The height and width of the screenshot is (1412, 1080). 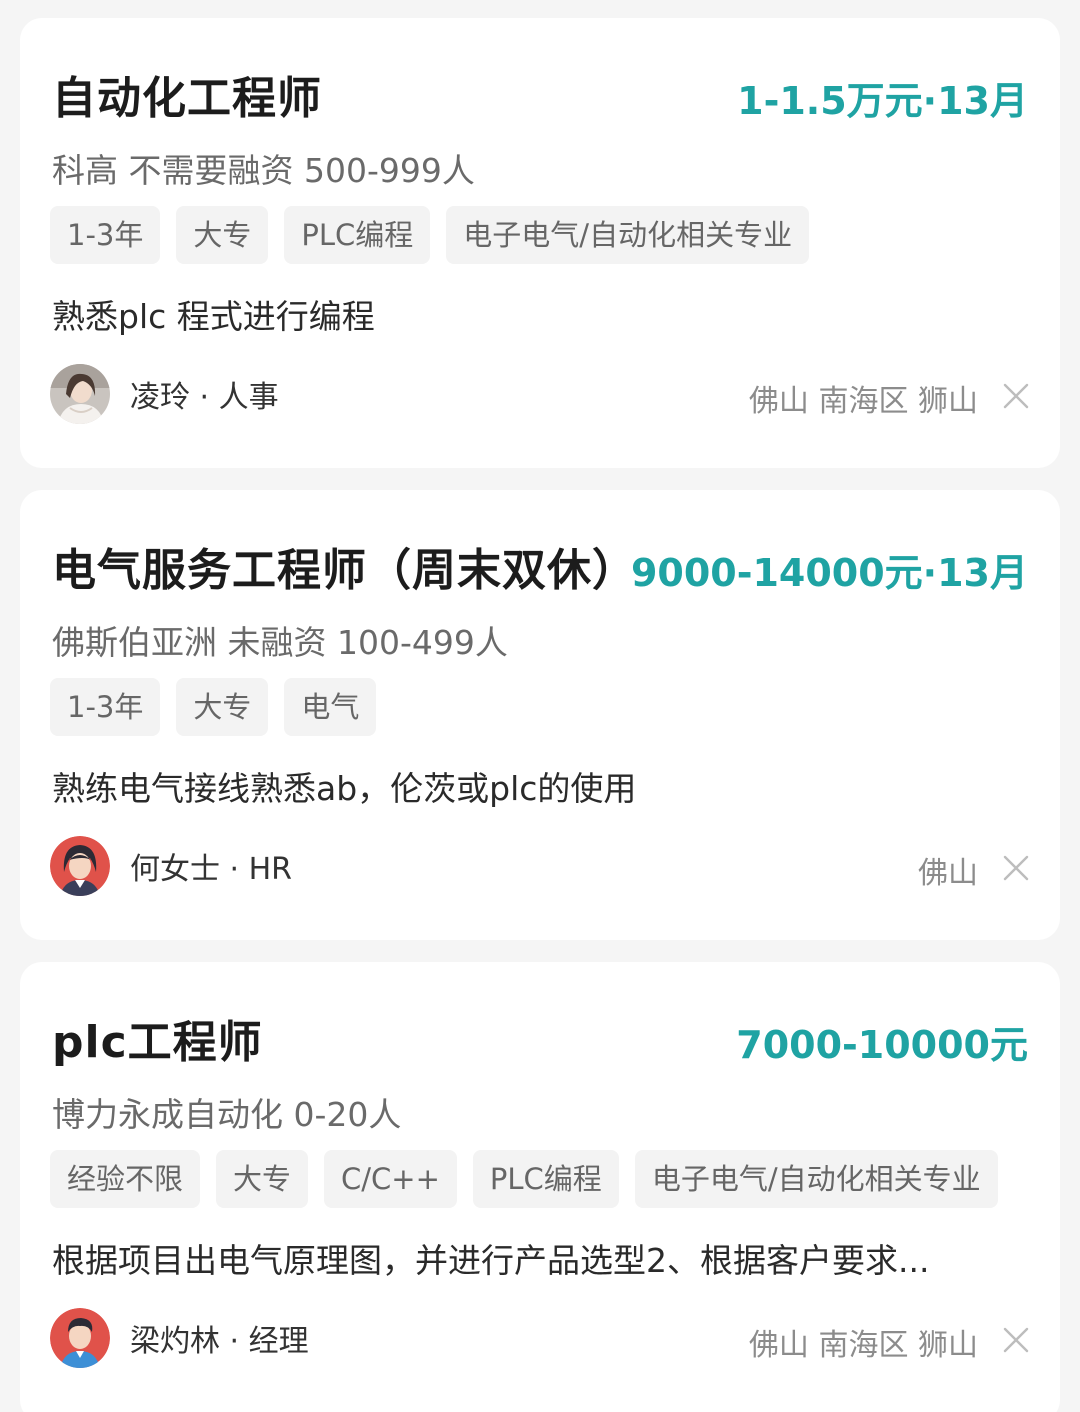 I want to click on job-location: 佛山, so click(x=948, y=873).